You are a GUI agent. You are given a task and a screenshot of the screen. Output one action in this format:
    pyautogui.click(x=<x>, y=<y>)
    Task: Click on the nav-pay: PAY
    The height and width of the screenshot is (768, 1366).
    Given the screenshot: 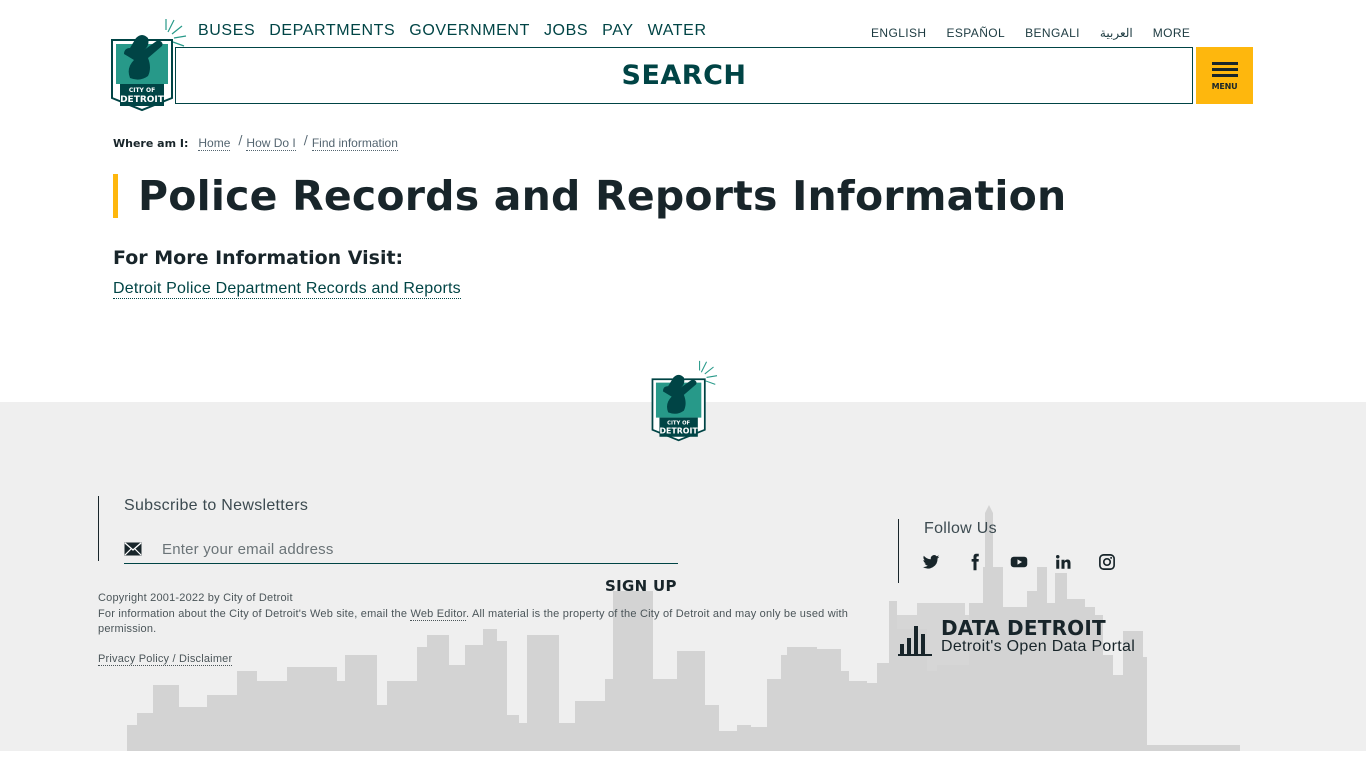 What is the action you would take?
    pyautogui.click(x=617, y=31)
    